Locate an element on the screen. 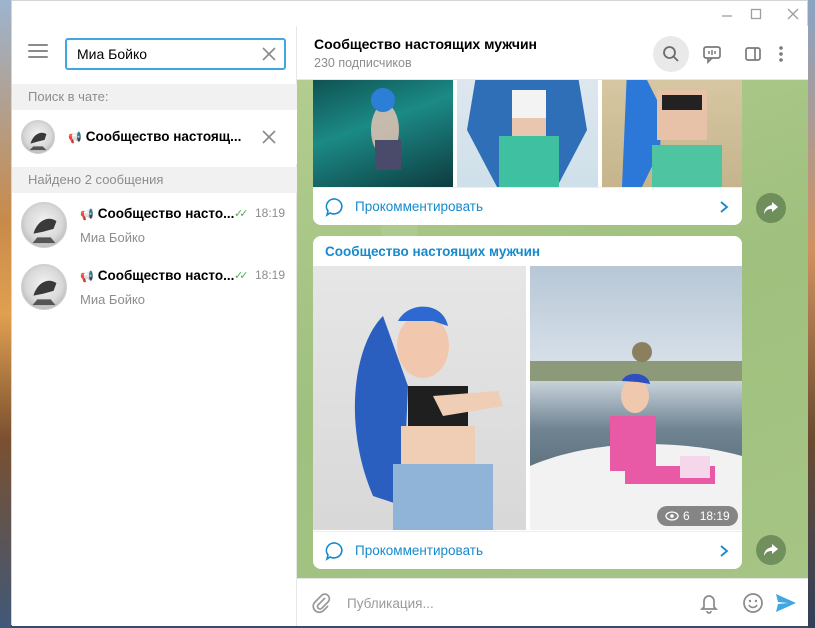  results-count-label: Найдено 2 сообщения is located at coordinates (154, 180).